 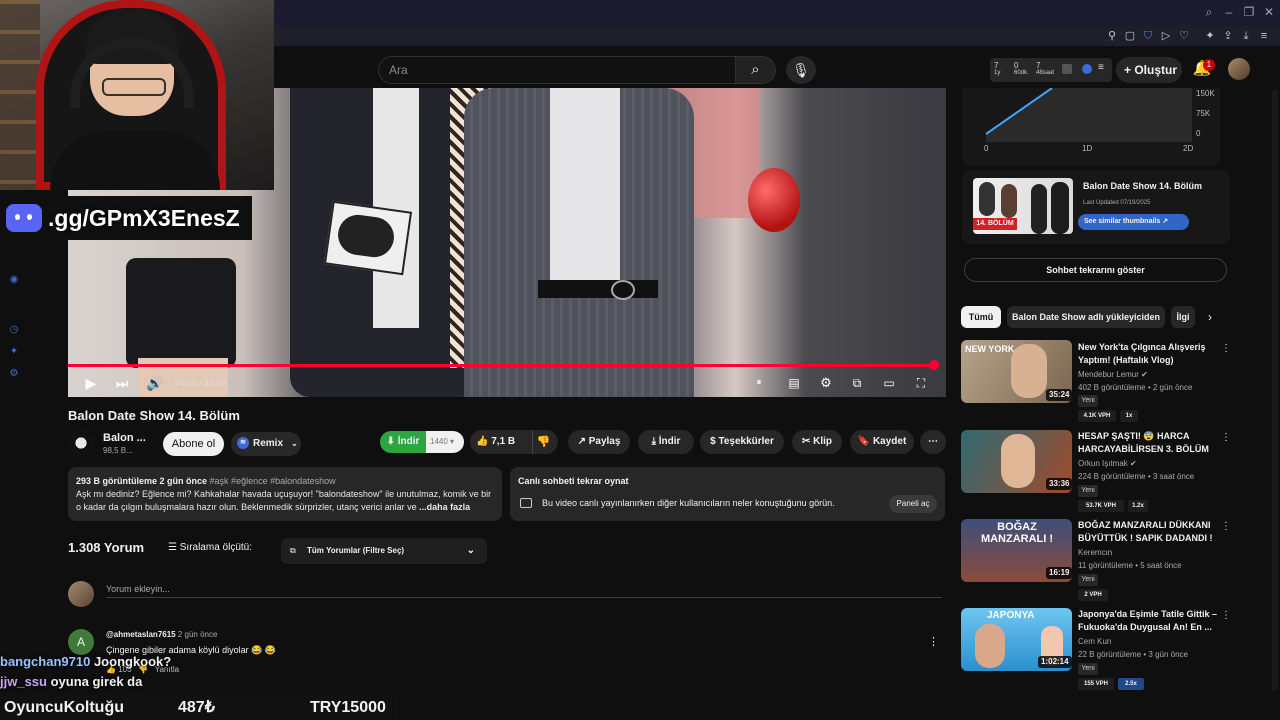 I want to click on rec-multiplier: 1x, so click(x=1129, y=416).